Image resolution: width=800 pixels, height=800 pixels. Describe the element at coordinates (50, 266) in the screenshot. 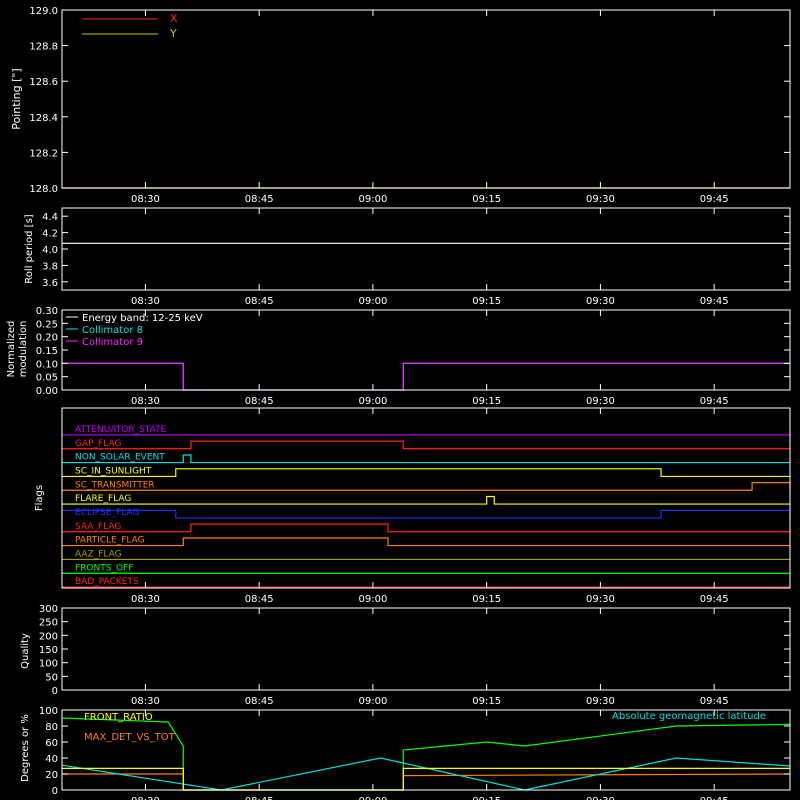

I see `y-tick-label: 3.8` at that location.